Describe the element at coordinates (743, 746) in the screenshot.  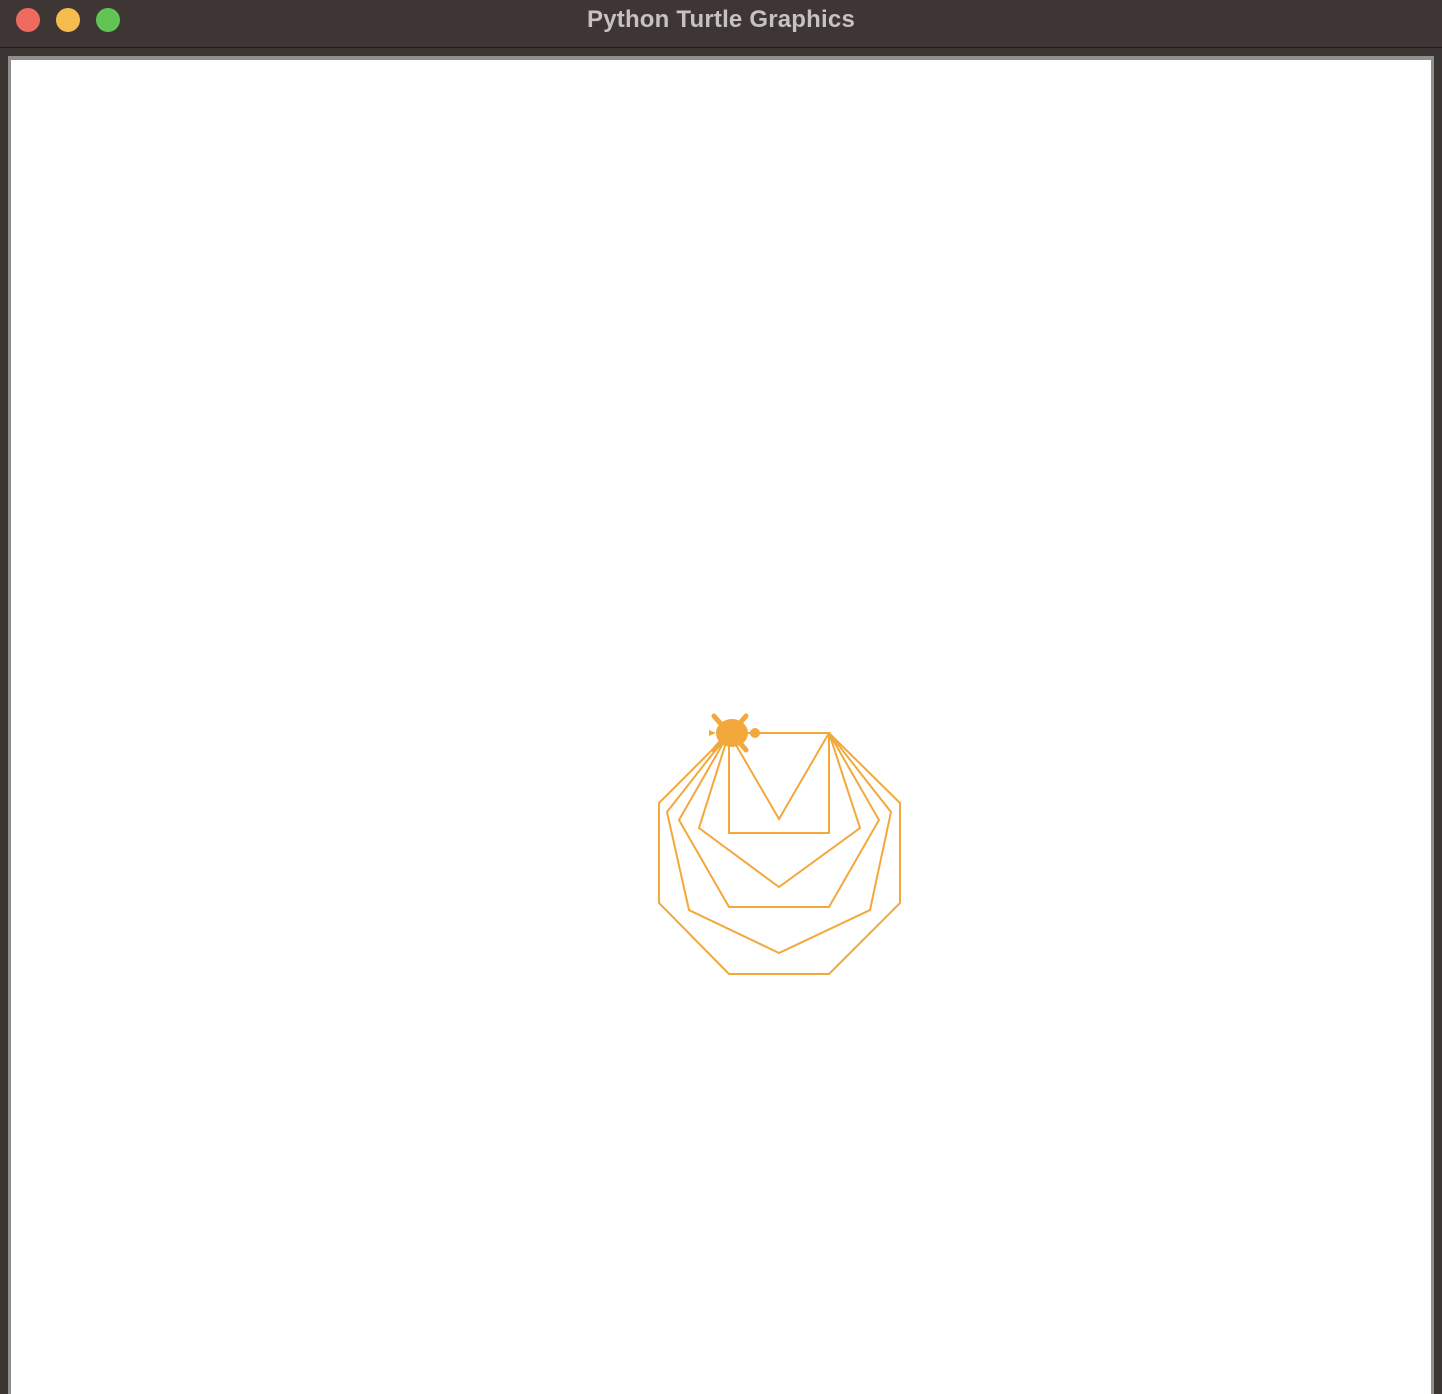
I see `turtle-leg-front-bottom` at that location.